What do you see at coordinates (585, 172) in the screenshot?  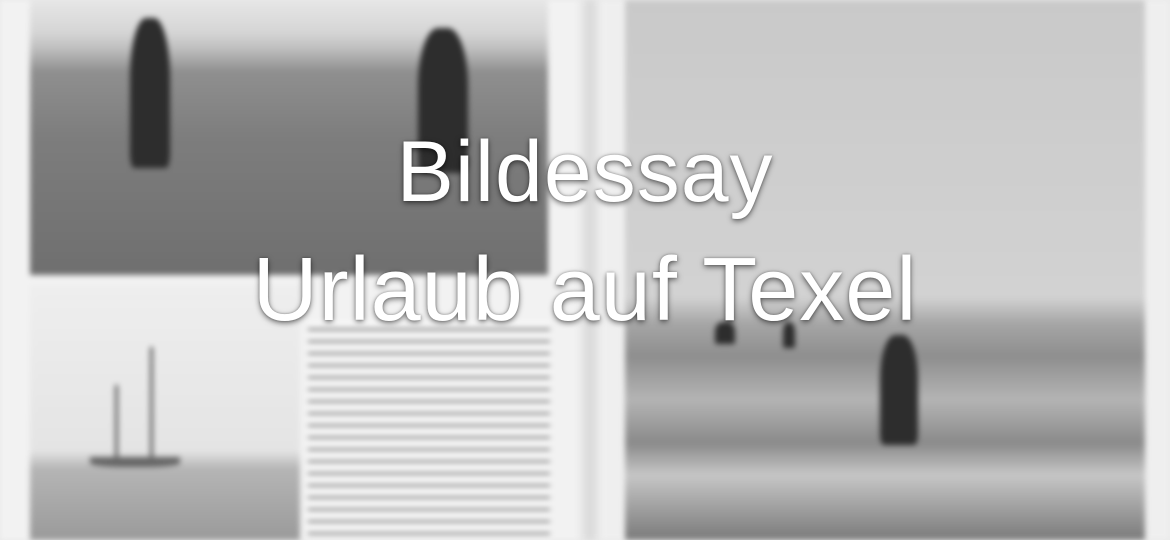 I see `title-line-1: Bildessay` at bounding box center [585, 172].